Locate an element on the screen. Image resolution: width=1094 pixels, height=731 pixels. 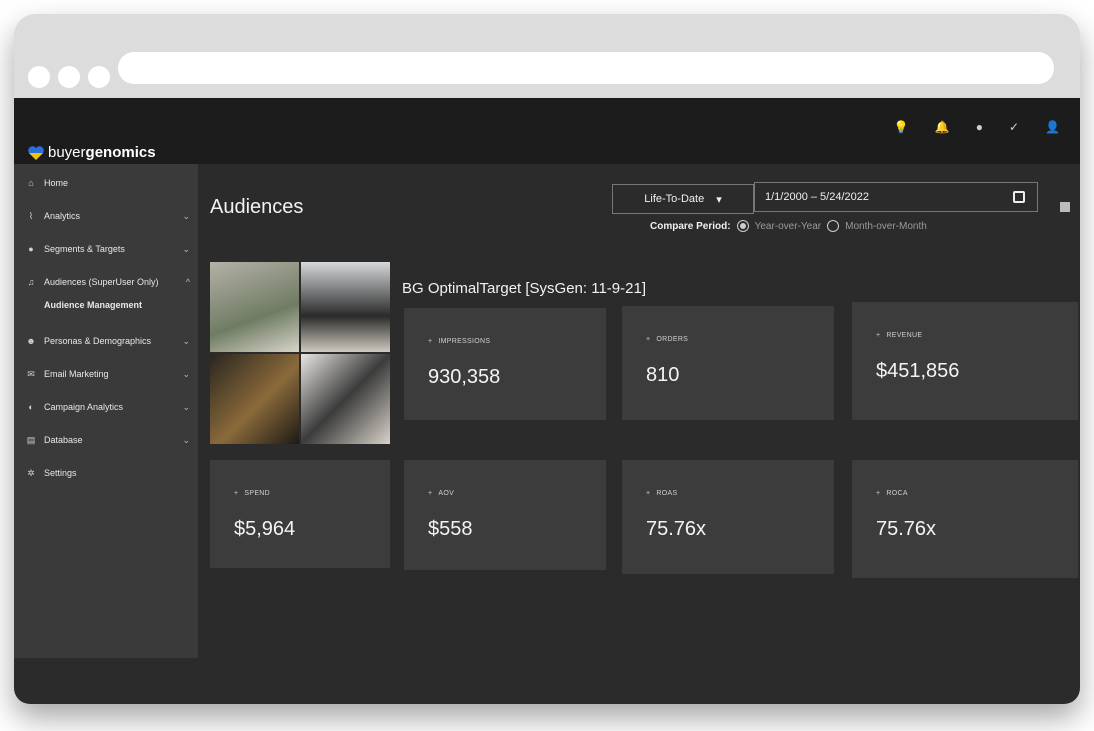
brand-logo: buyer genomics is located at coordinates (92, 152).